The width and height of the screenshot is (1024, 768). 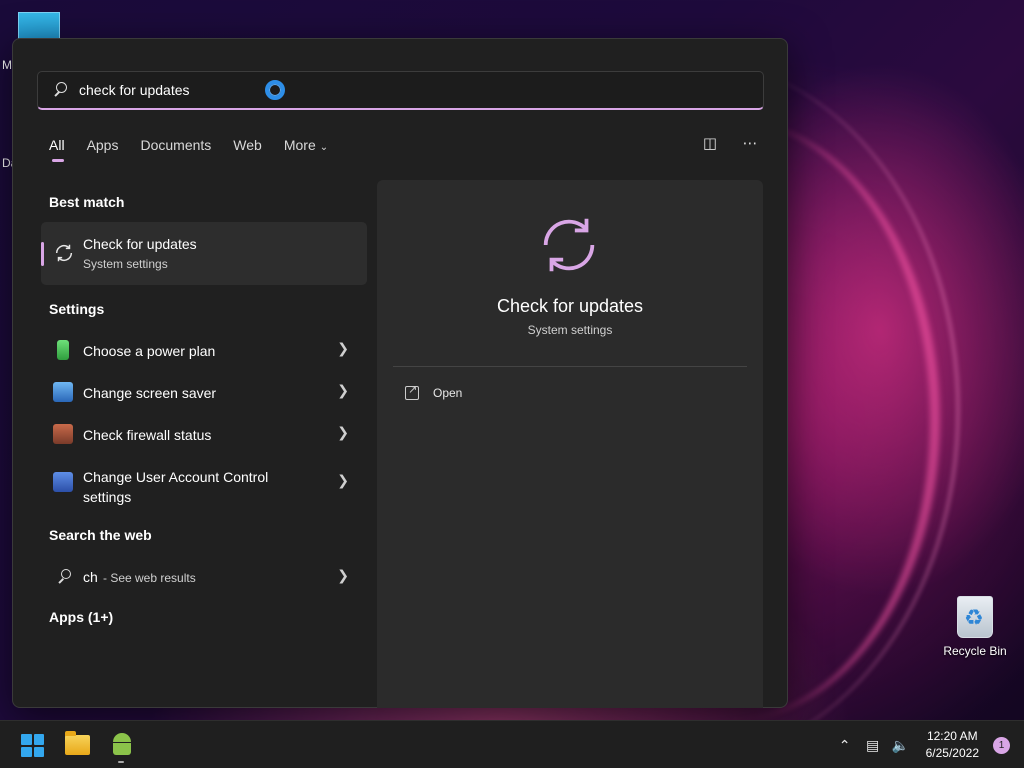 I want to click on web-search-item: ch - See web results ❯, so click(x=204, y=576).